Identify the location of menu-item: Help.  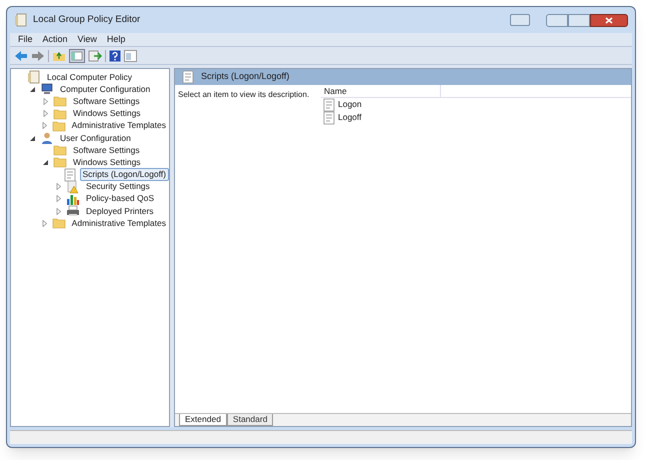
(116, 39).